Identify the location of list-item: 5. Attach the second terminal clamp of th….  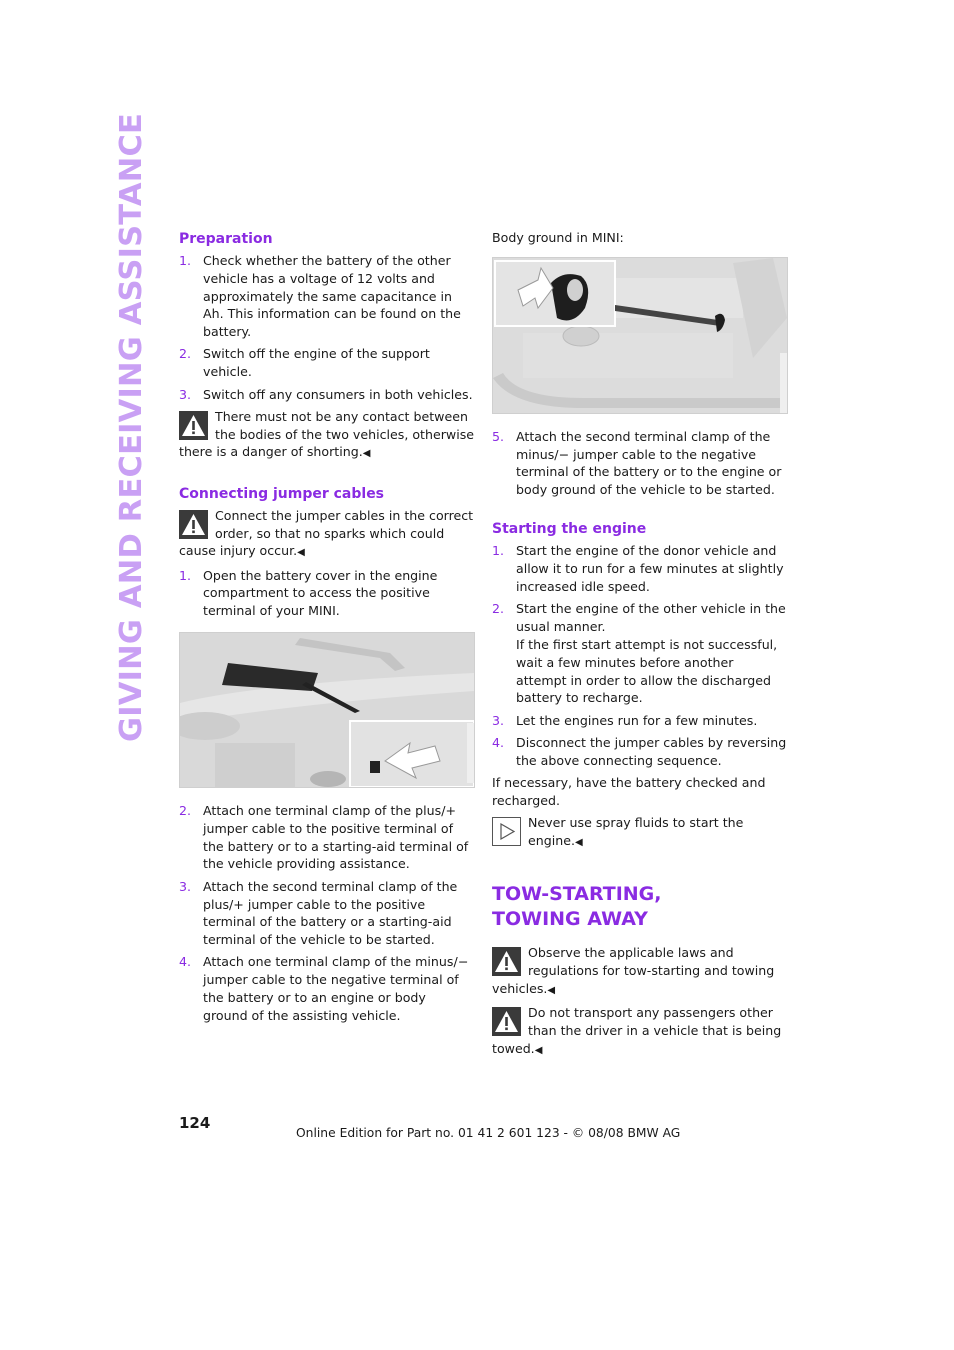
(639, 463).